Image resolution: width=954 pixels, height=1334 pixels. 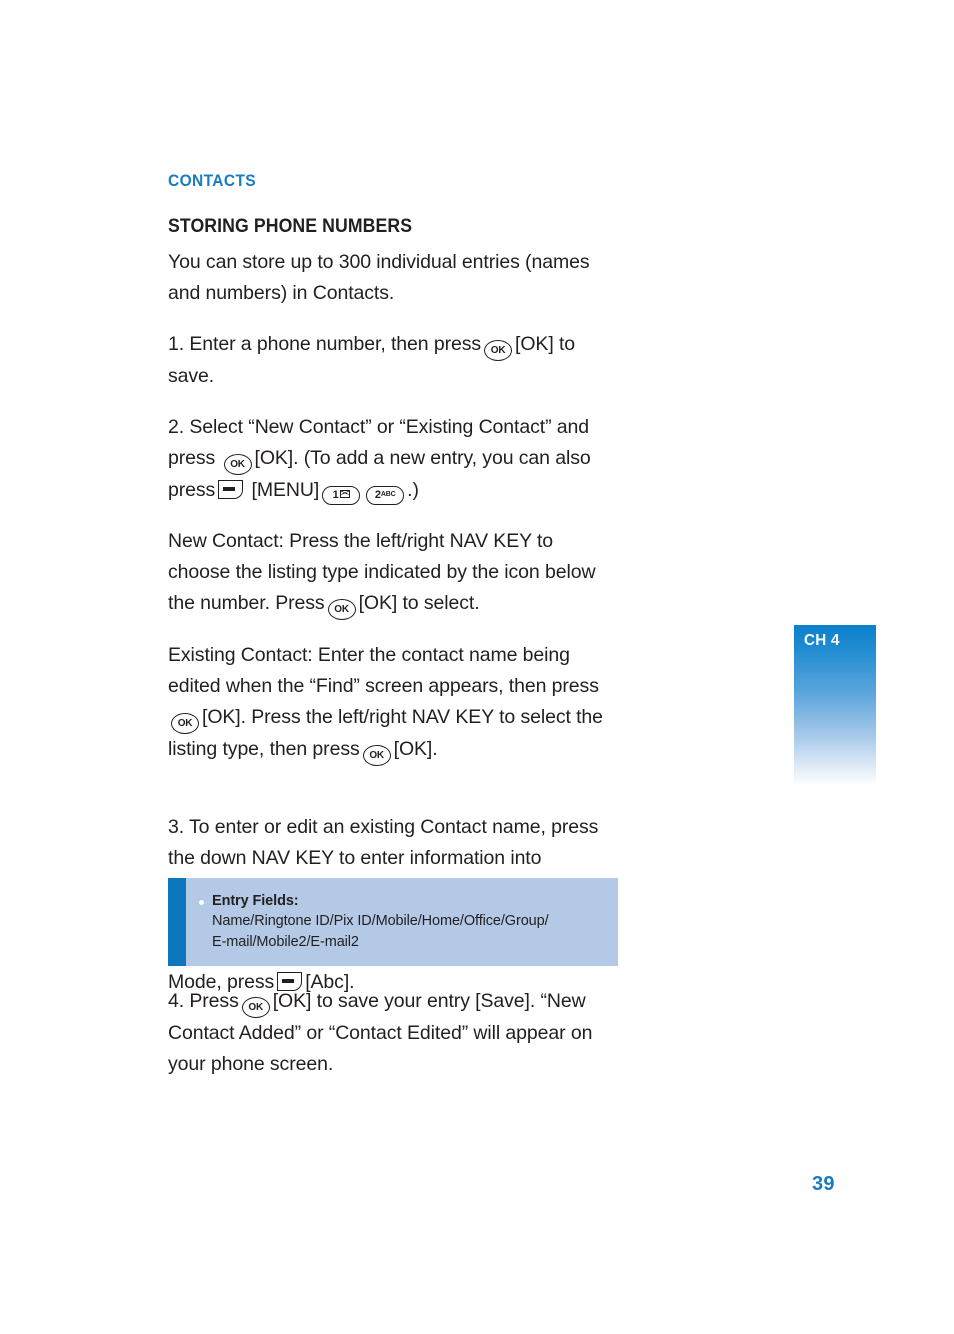 I want to click on page-title: STORING PHONE NUMBERS, so click(x=290, y=227).